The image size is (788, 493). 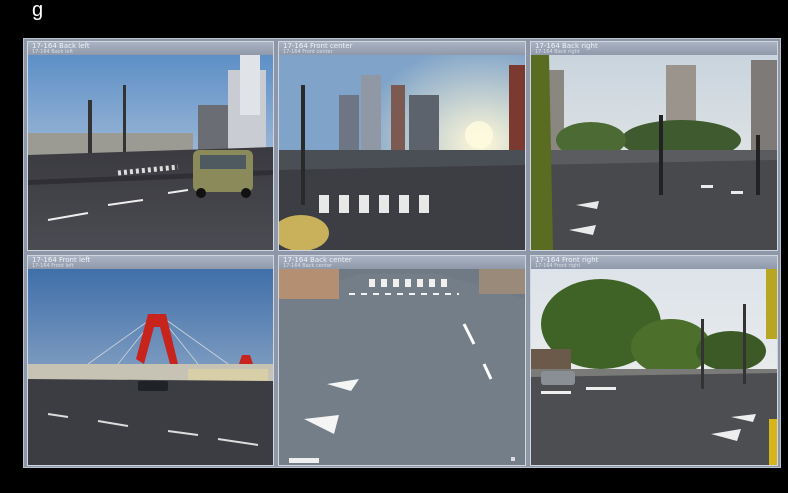 I want to click on camera-pane-back-center: 17-164 Back center 17-164 Back center, so click(x=402, y=360).